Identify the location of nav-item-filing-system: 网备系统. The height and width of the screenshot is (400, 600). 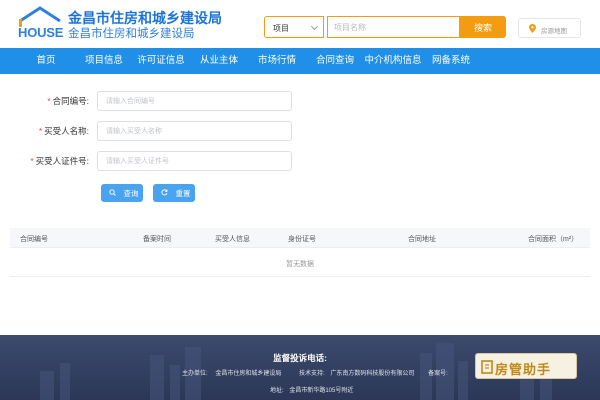
(451, 61).